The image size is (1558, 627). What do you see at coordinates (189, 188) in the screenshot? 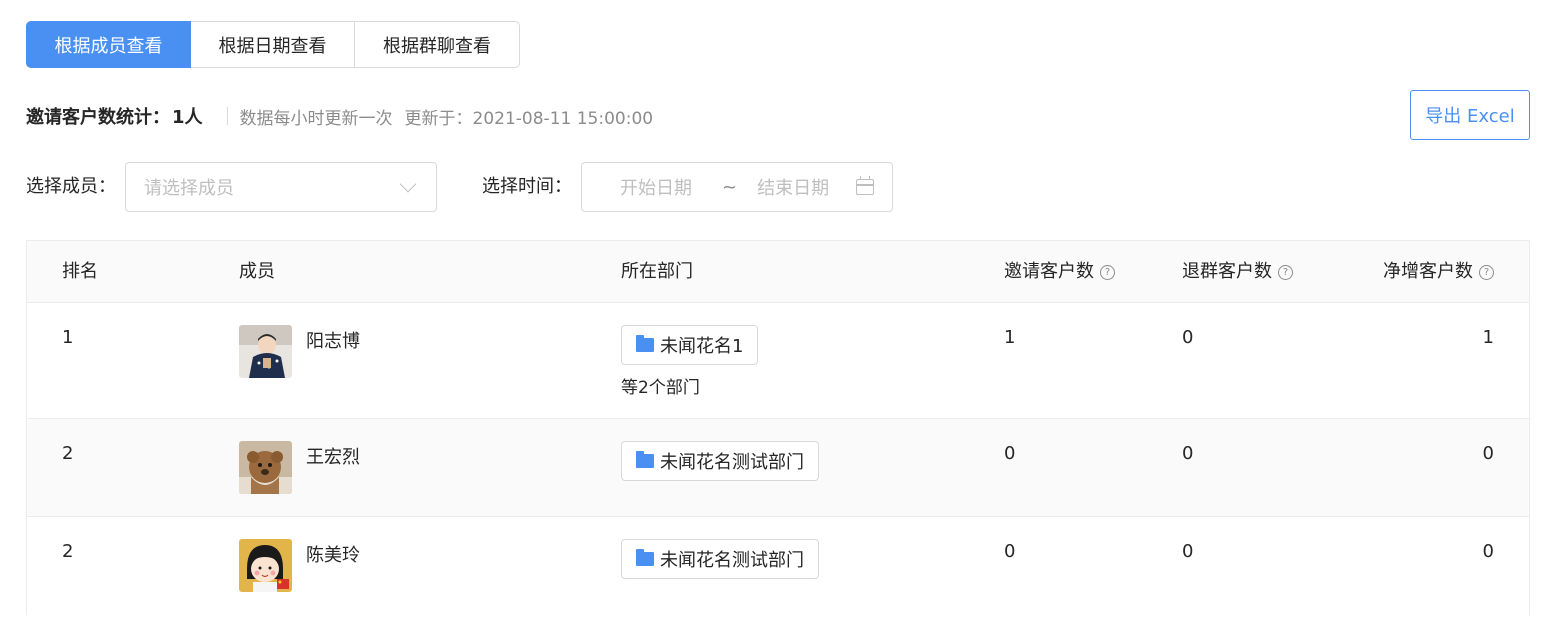
I see `member-select-placeholder: 请选择成员` at bounding box center [189, 188].